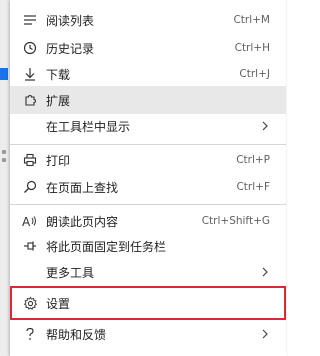  Describe the element at coordinates (88, 126) in the screenshot. I see `menu-item-label: 在工具栏中显示` at that location.